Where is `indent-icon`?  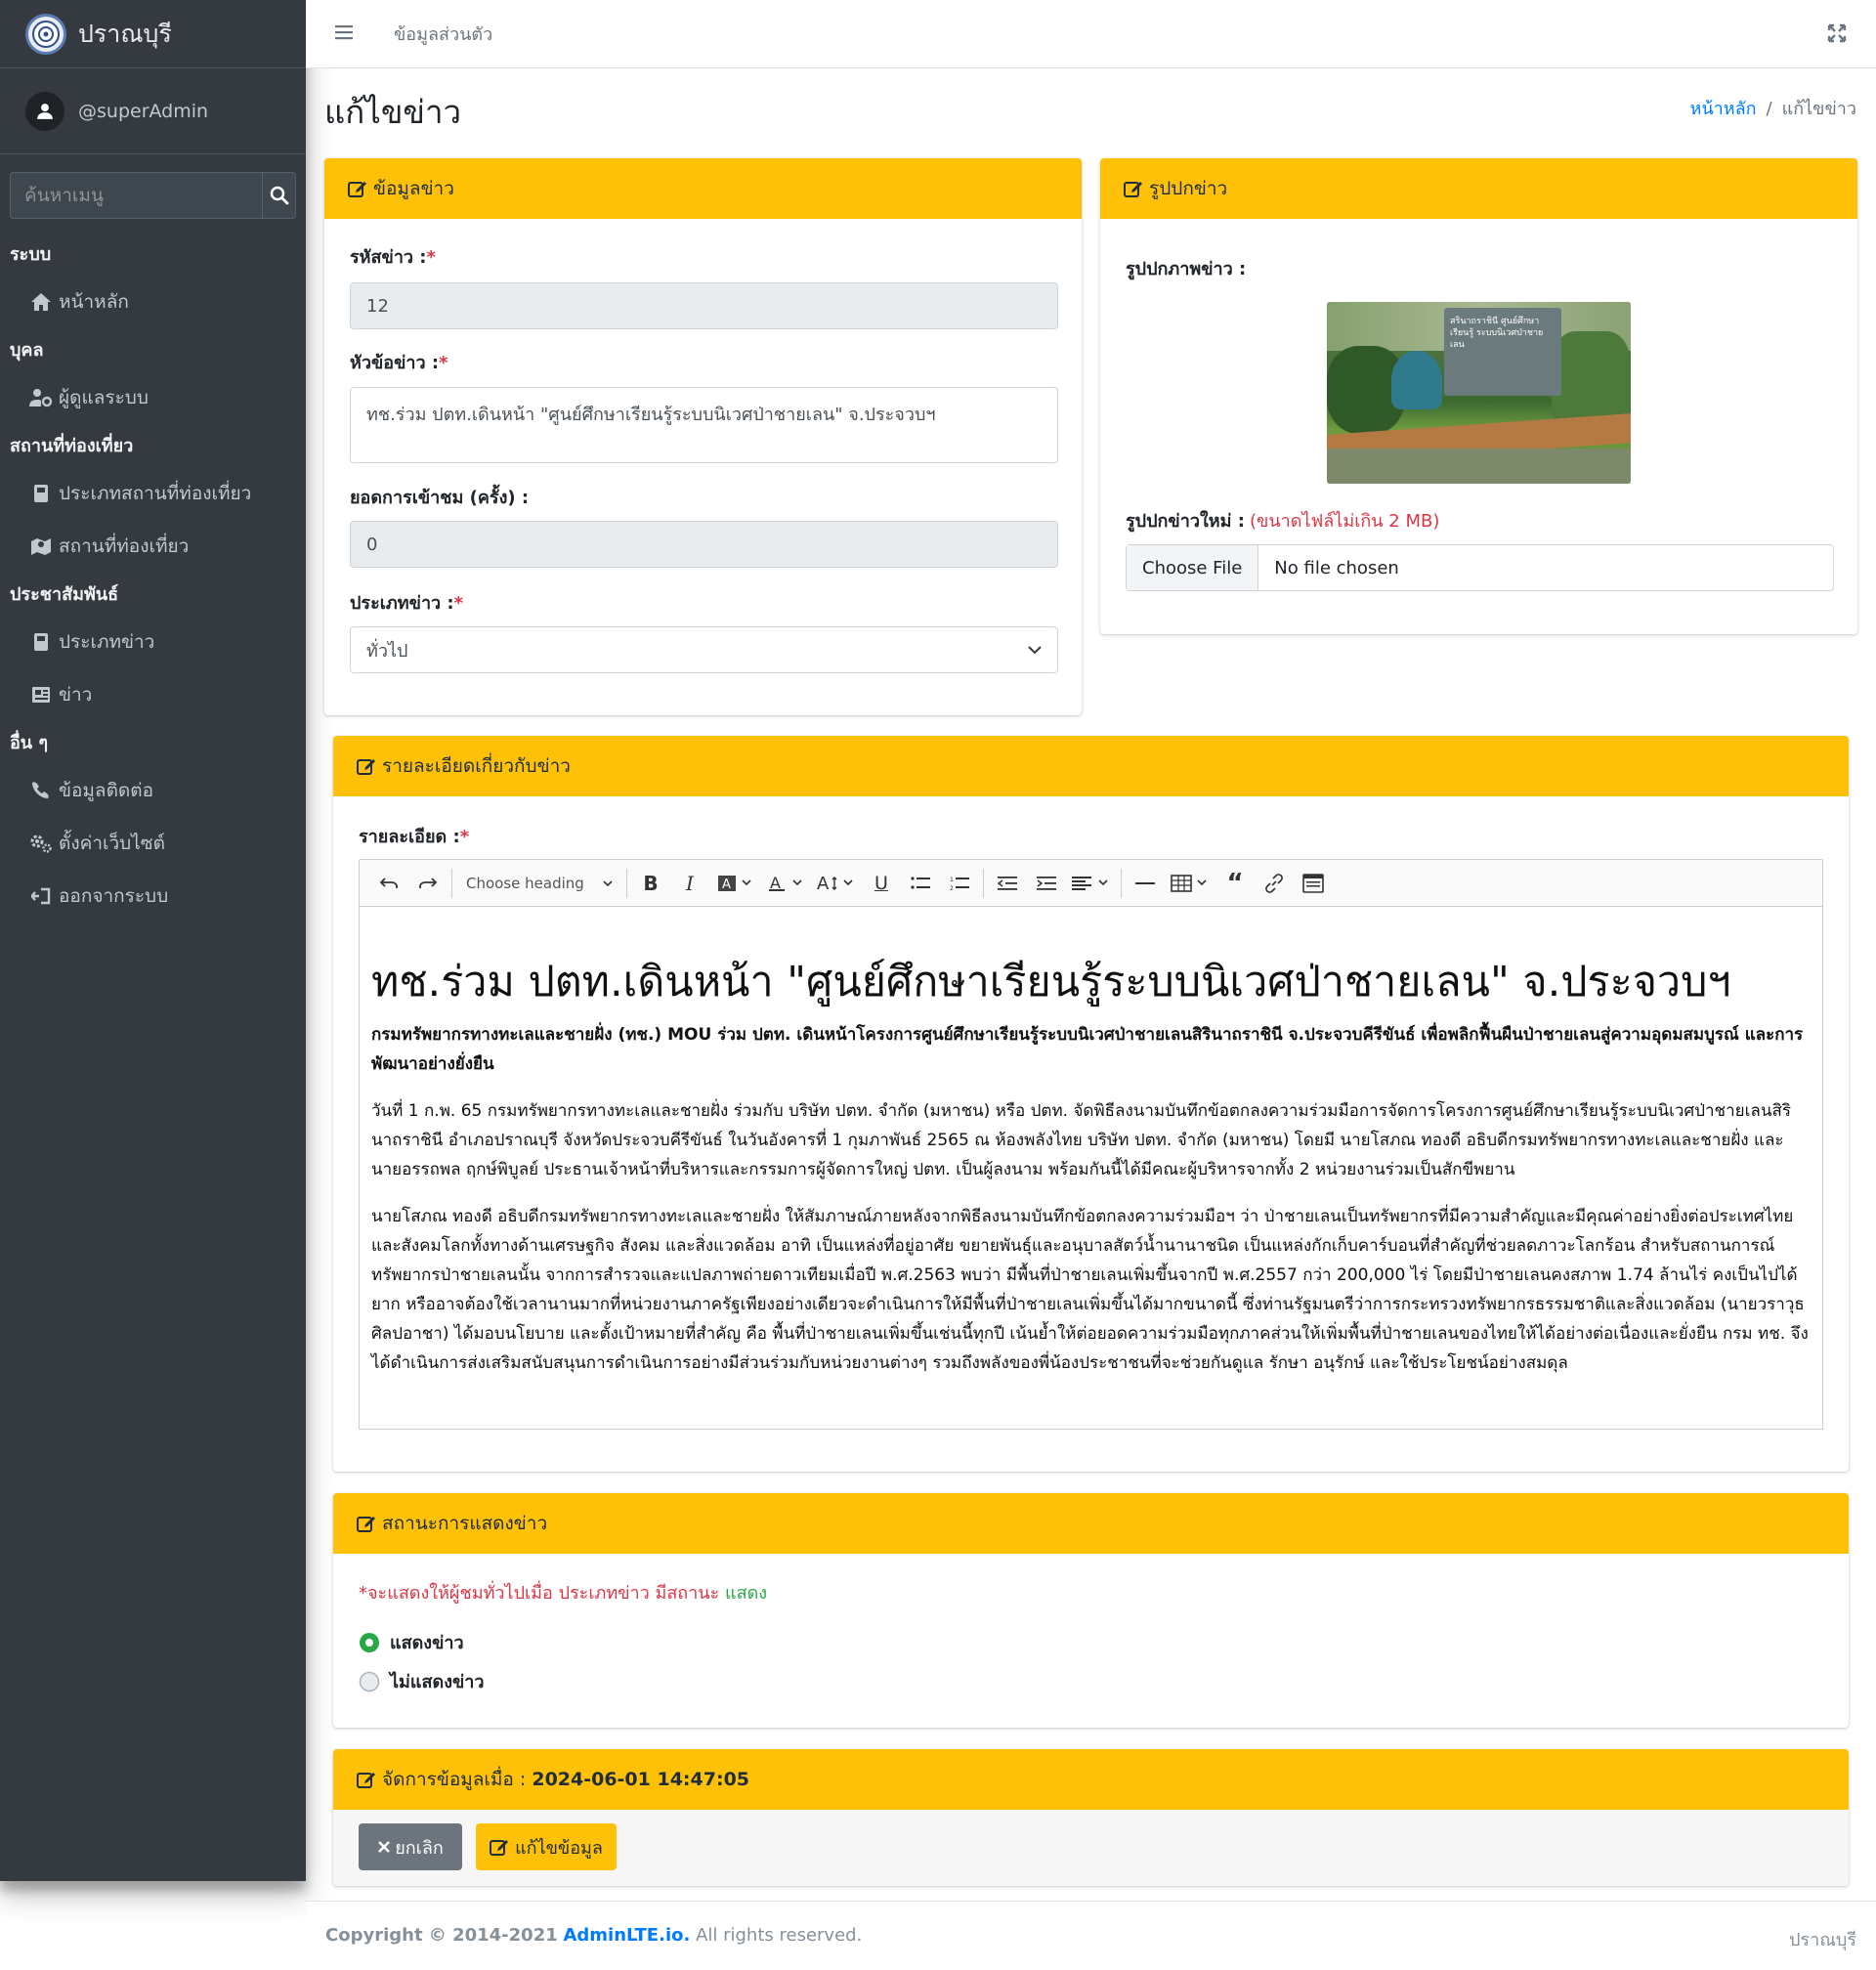
indent-icon is located at coordinates (1046, 884).